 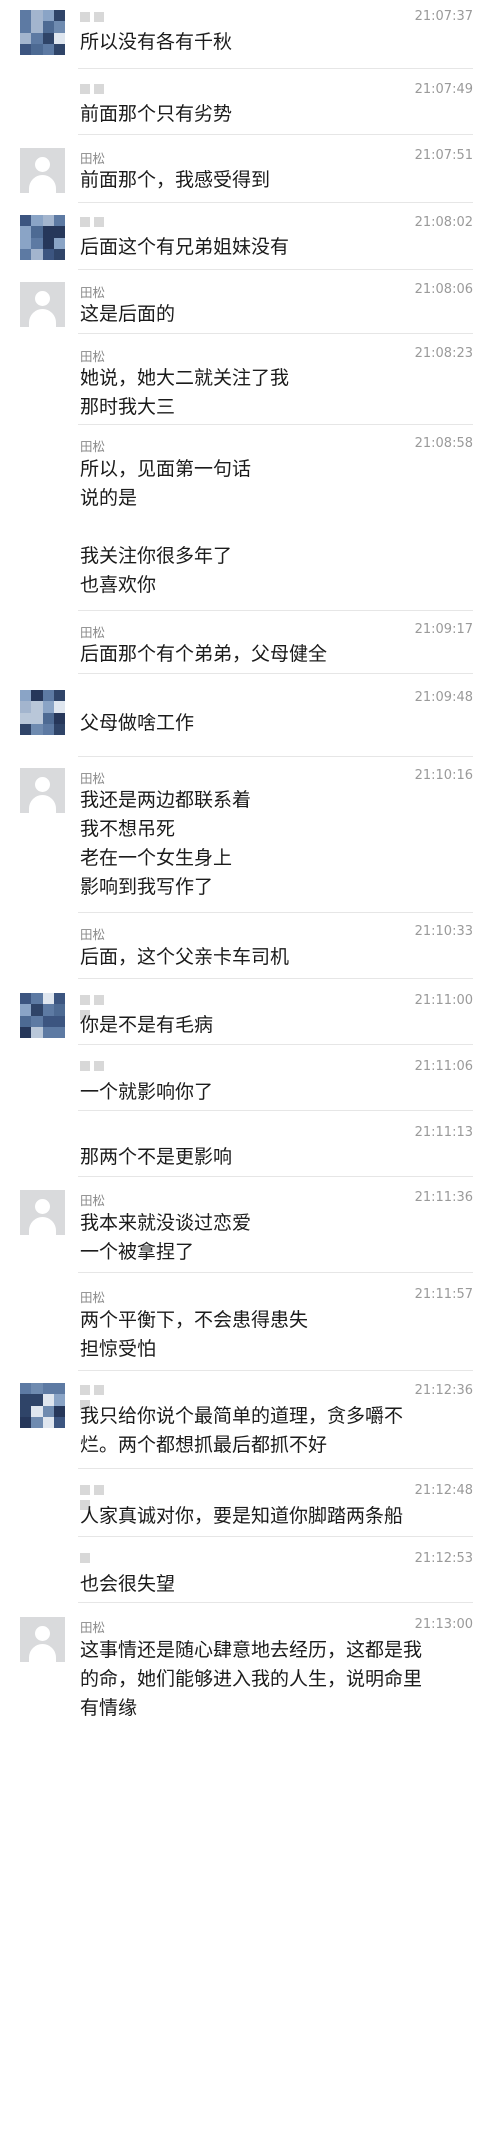 What do you see at coordinates (443, 443) in the screenshot?
I see `message-time: 21:08:58` at bounding box center [443, 443].